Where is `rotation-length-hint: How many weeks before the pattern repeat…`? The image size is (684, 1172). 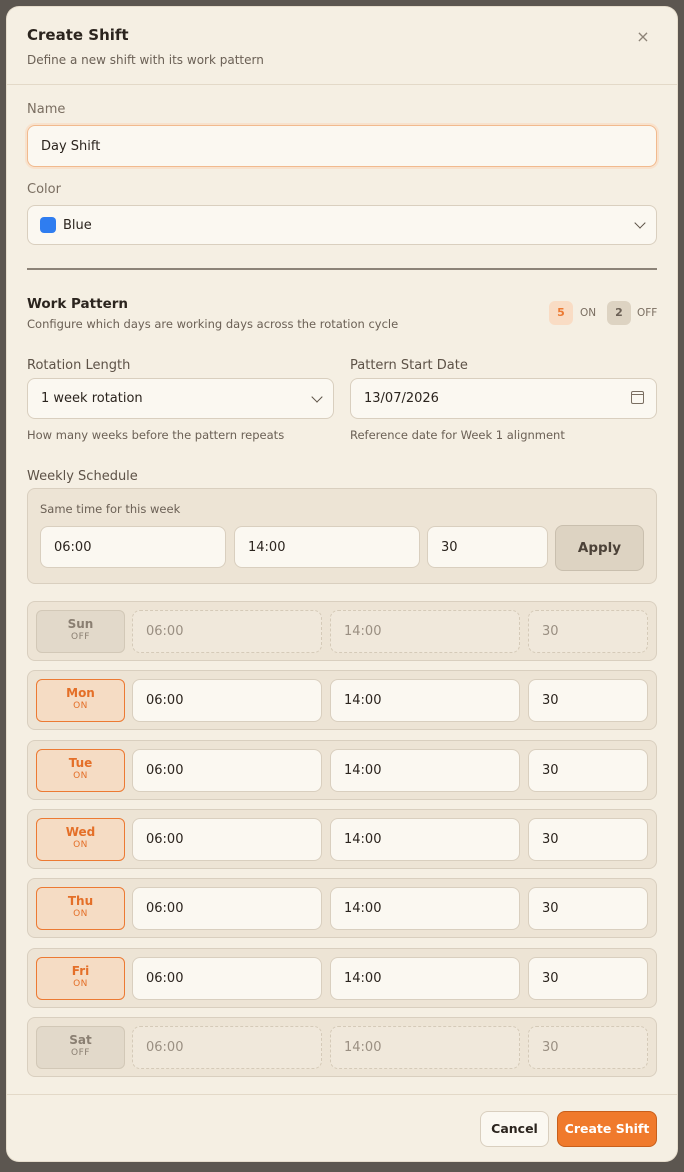 rotation-length-hint: How many weeks before the pattern repeat… is located at coordinates (156, 435).